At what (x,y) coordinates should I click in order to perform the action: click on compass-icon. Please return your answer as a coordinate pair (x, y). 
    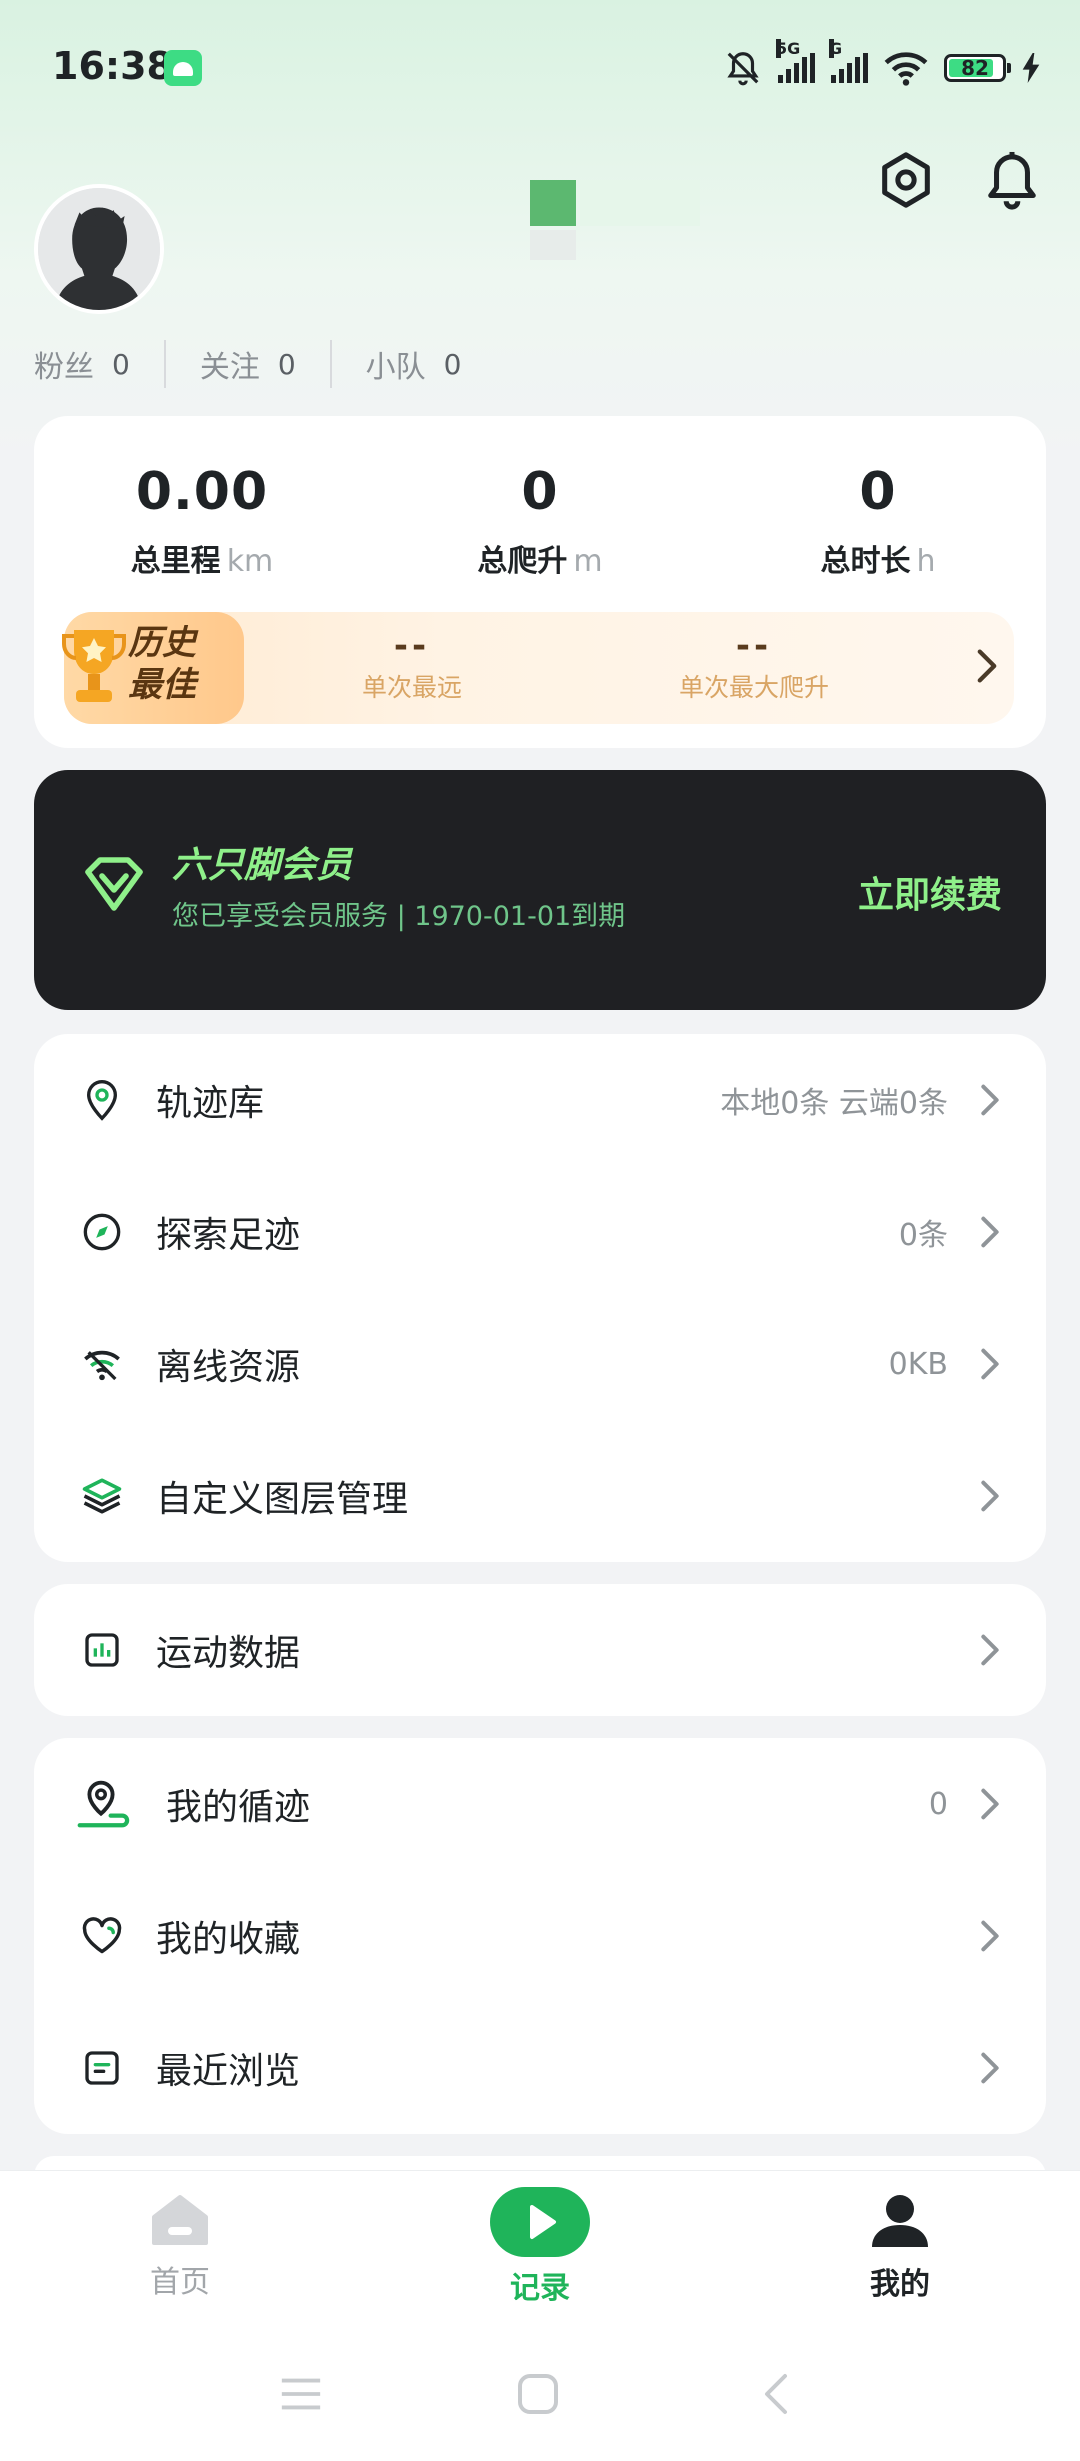
    Looking at the image, I should click on (102, 1232).